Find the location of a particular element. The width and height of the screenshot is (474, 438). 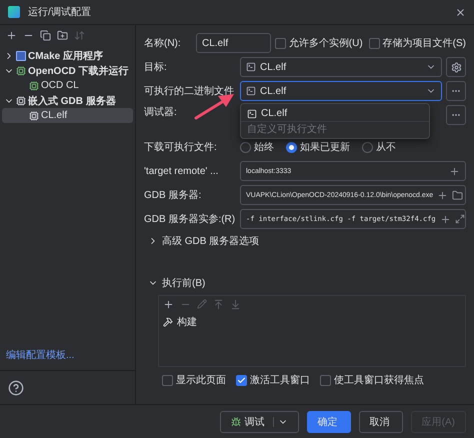

executable-dropdown: CL.elf is located at coordinates (341, 91).